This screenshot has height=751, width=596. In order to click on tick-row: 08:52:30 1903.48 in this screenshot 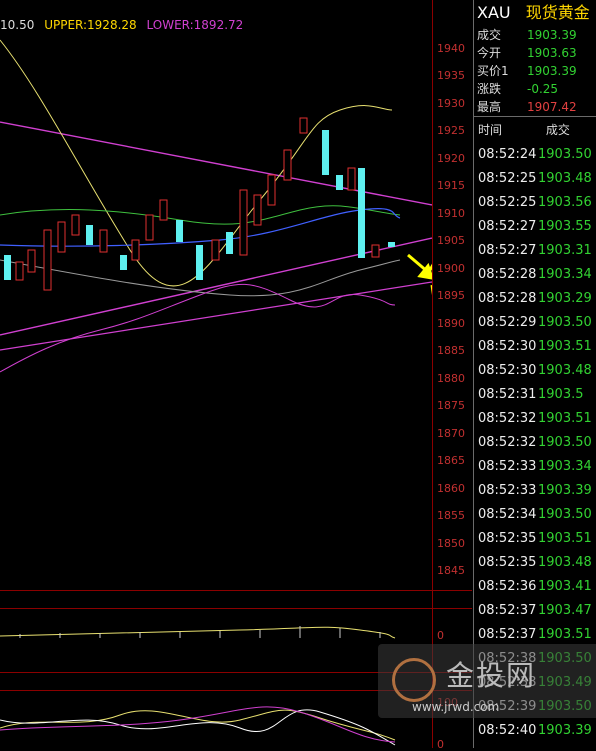, I will do `click(535, 371)`.